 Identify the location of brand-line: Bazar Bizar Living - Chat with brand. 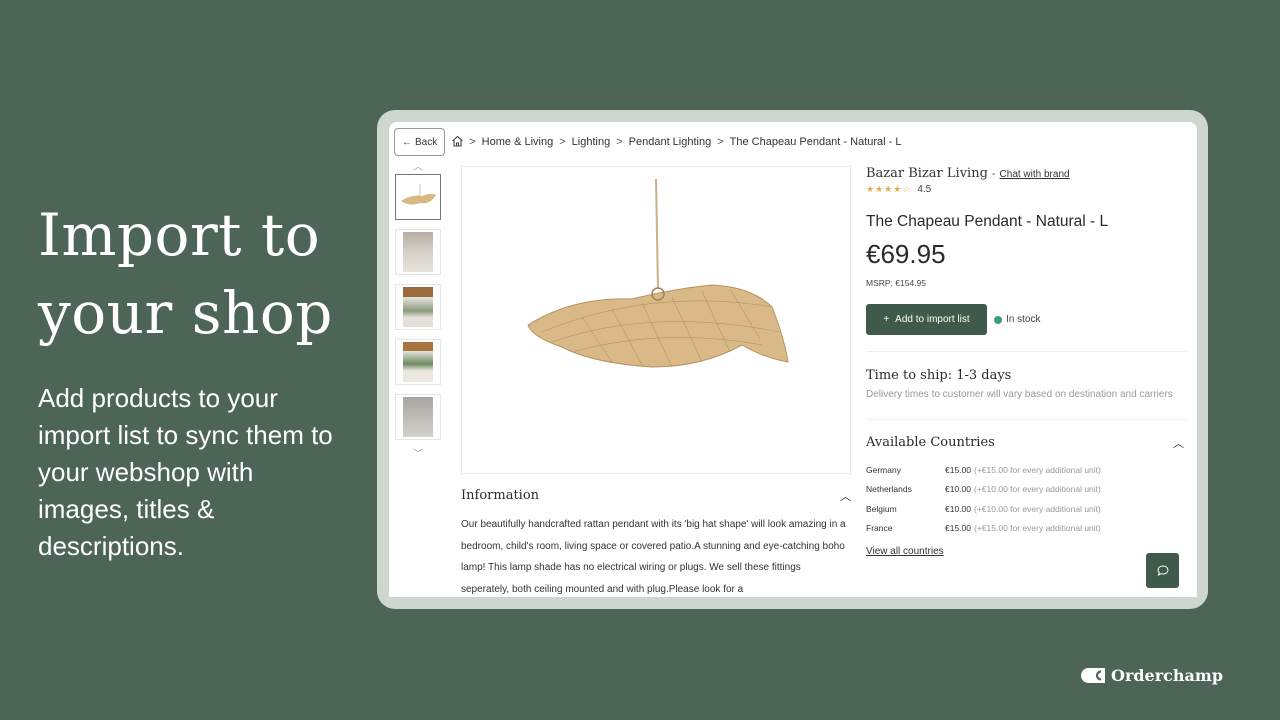
(1027, 173).